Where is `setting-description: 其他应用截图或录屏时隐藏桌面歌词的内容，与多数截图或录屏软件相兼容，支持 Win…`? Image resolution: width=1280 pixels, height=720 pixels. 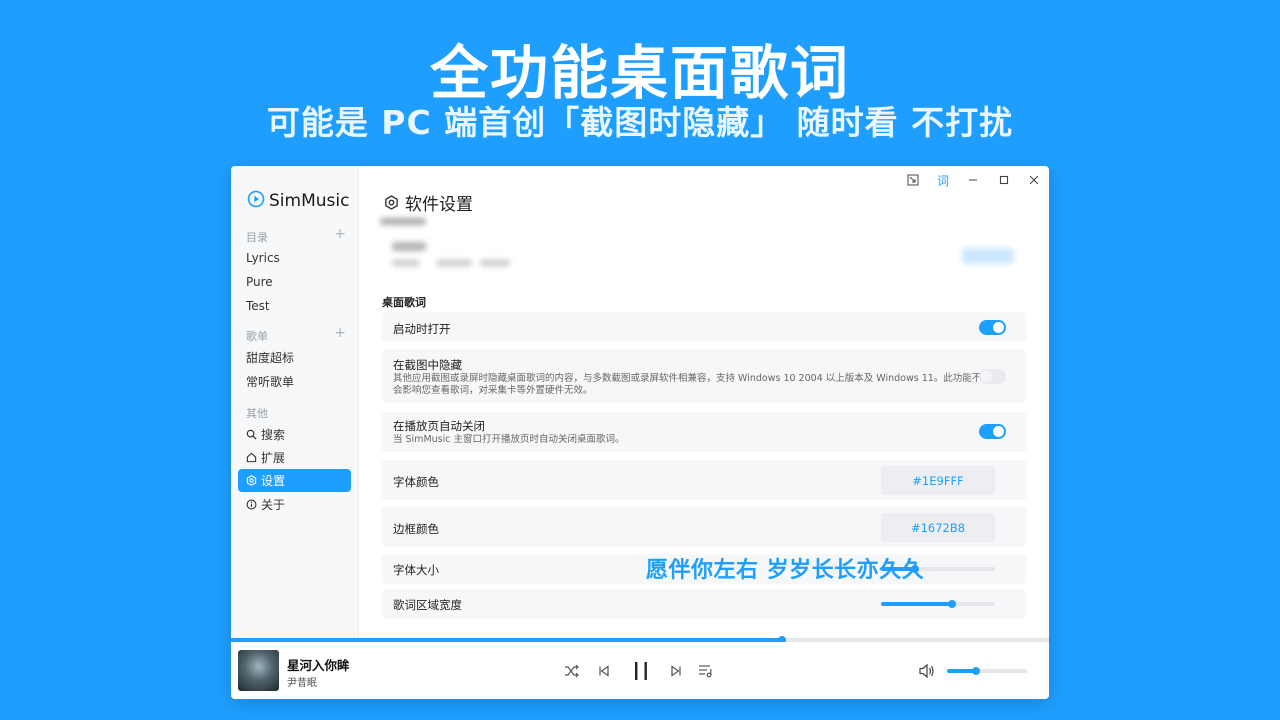
setting-description: 其他应用截图或录屏时隐藏桌面歌词的内容，与多数截图或录屏软件相兼容，支持 Win… is located at coordinates (687, 384).